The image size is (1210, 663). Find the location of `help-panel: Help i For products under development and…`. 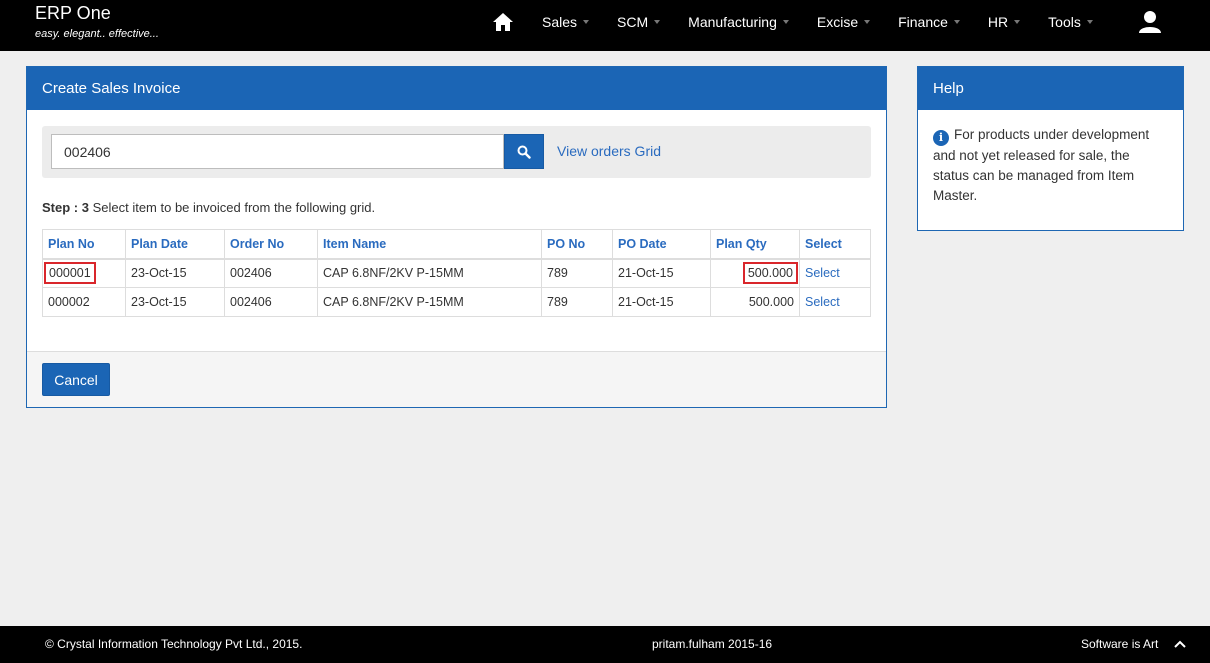

help-panel: Help i For products under development and… is located at coordinates (1050, 148).